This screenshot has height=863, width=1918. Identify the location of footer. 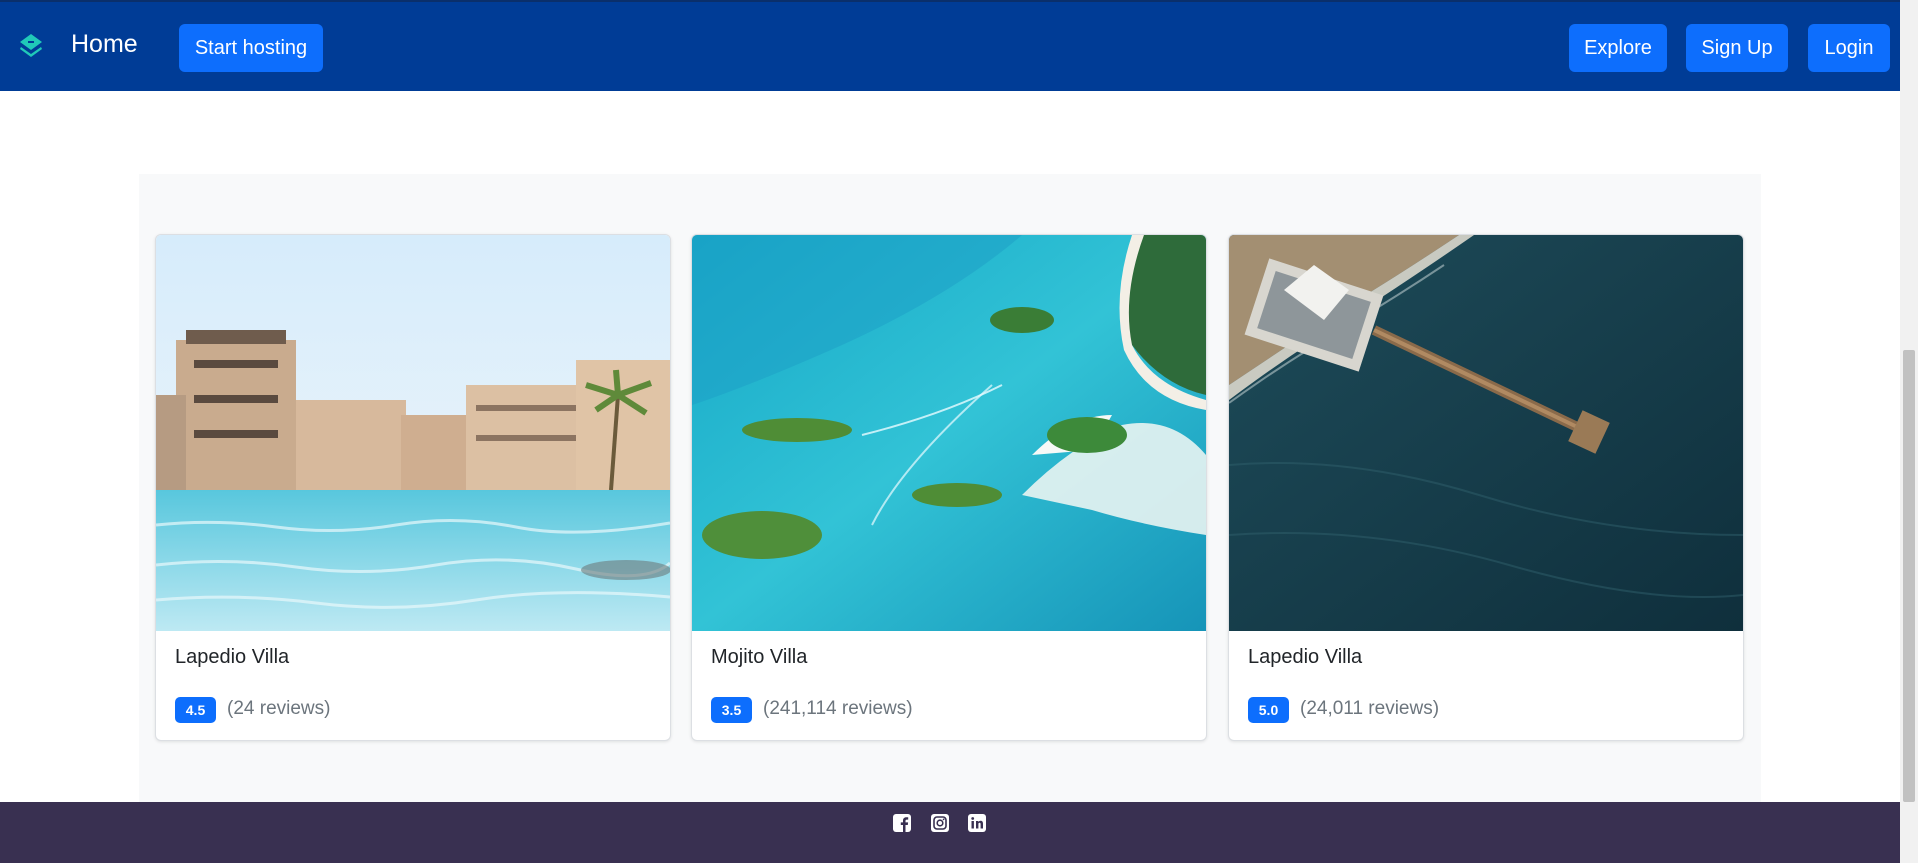
(950, 832).